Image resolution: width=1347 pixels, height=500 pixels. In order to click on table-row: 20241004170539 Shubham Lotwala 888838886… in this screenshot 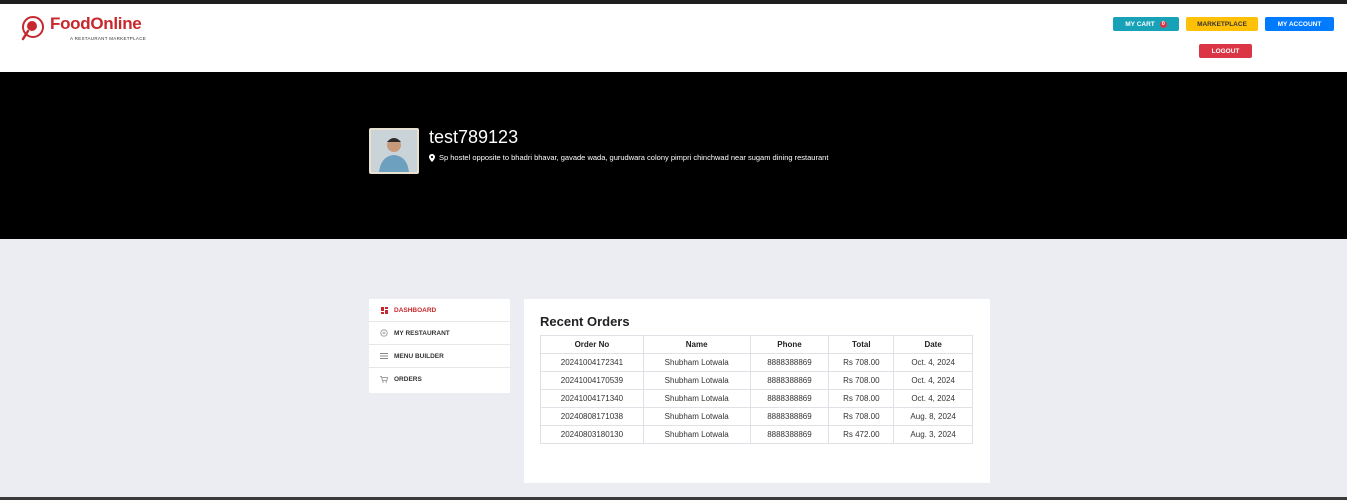, I will do `click(756, 380)`.